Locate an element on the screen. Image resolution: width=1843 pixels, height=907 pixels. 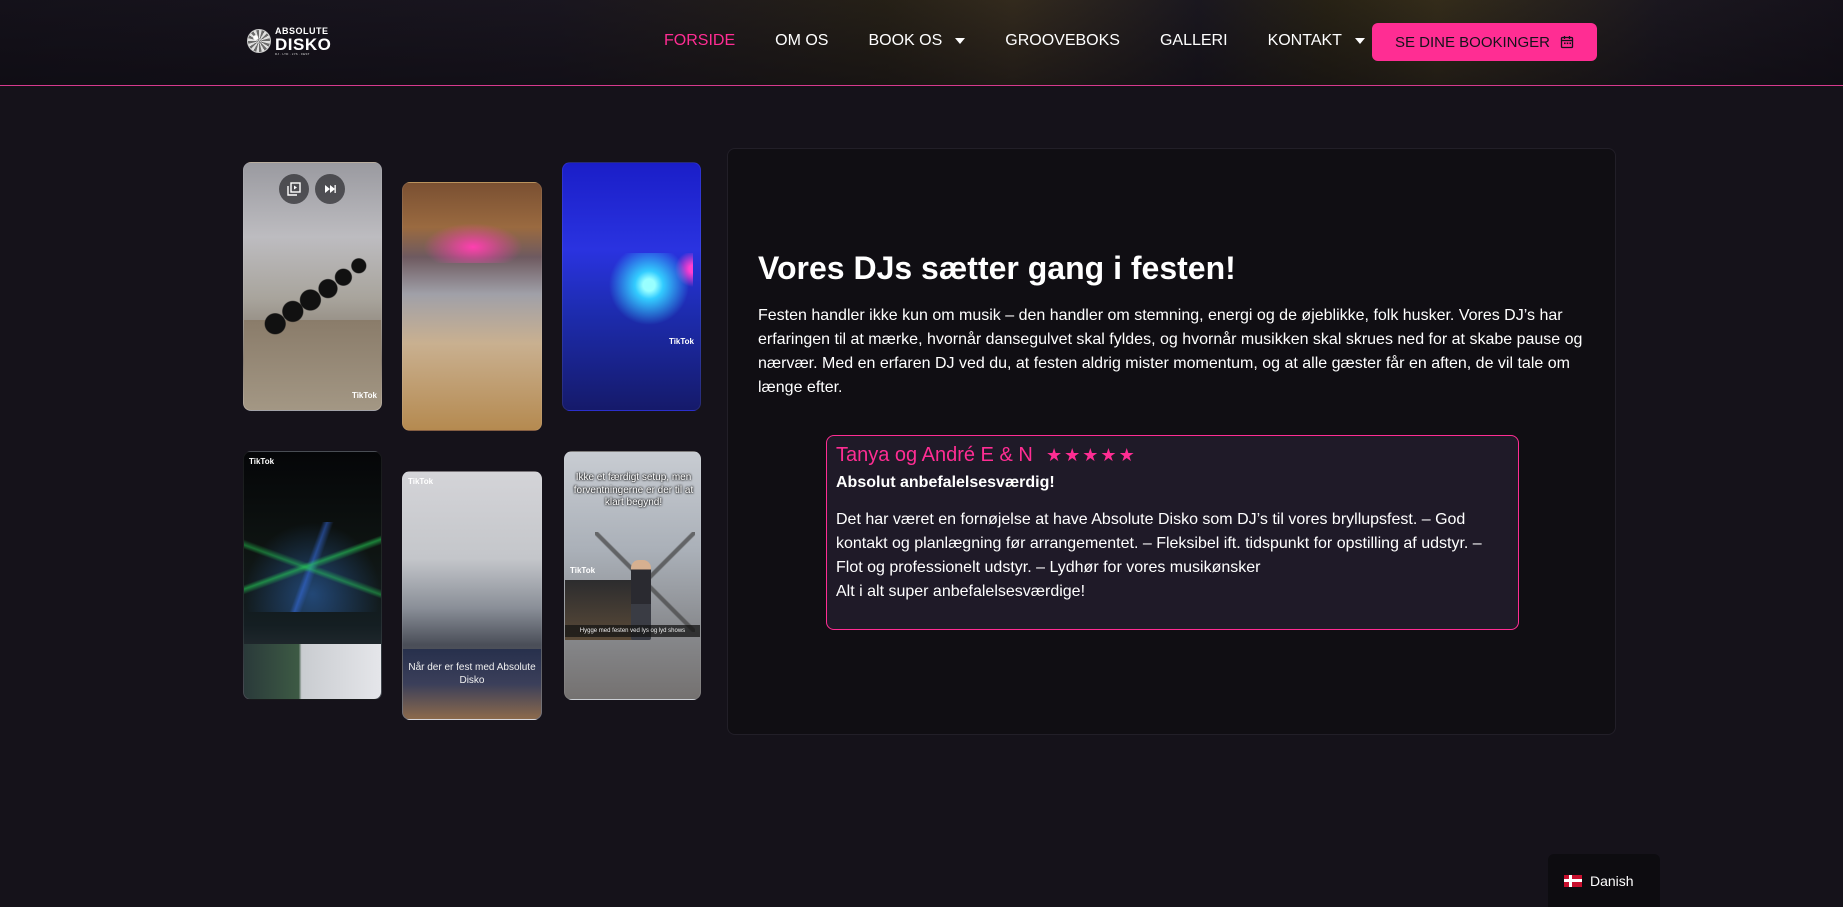
review-closing: Alt i alt super anbefalelsesværdige! is located at coordinates (961, 591).